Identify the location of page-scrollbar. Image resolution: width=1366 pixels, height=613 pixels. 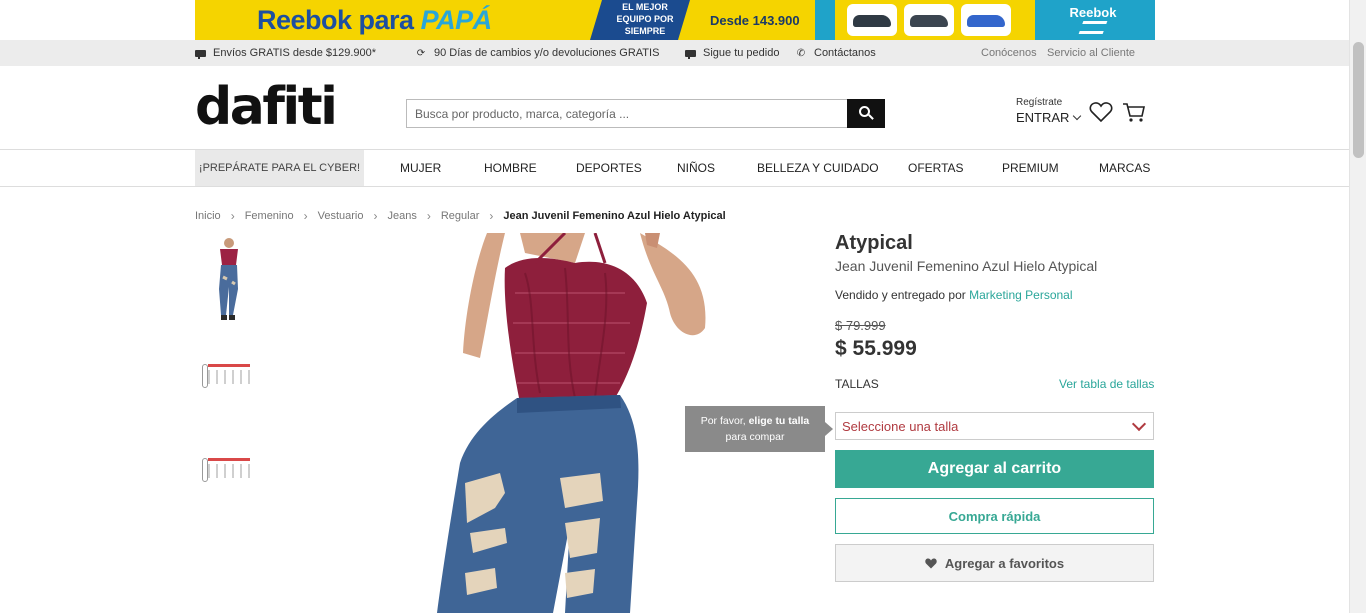
(1357, 306).